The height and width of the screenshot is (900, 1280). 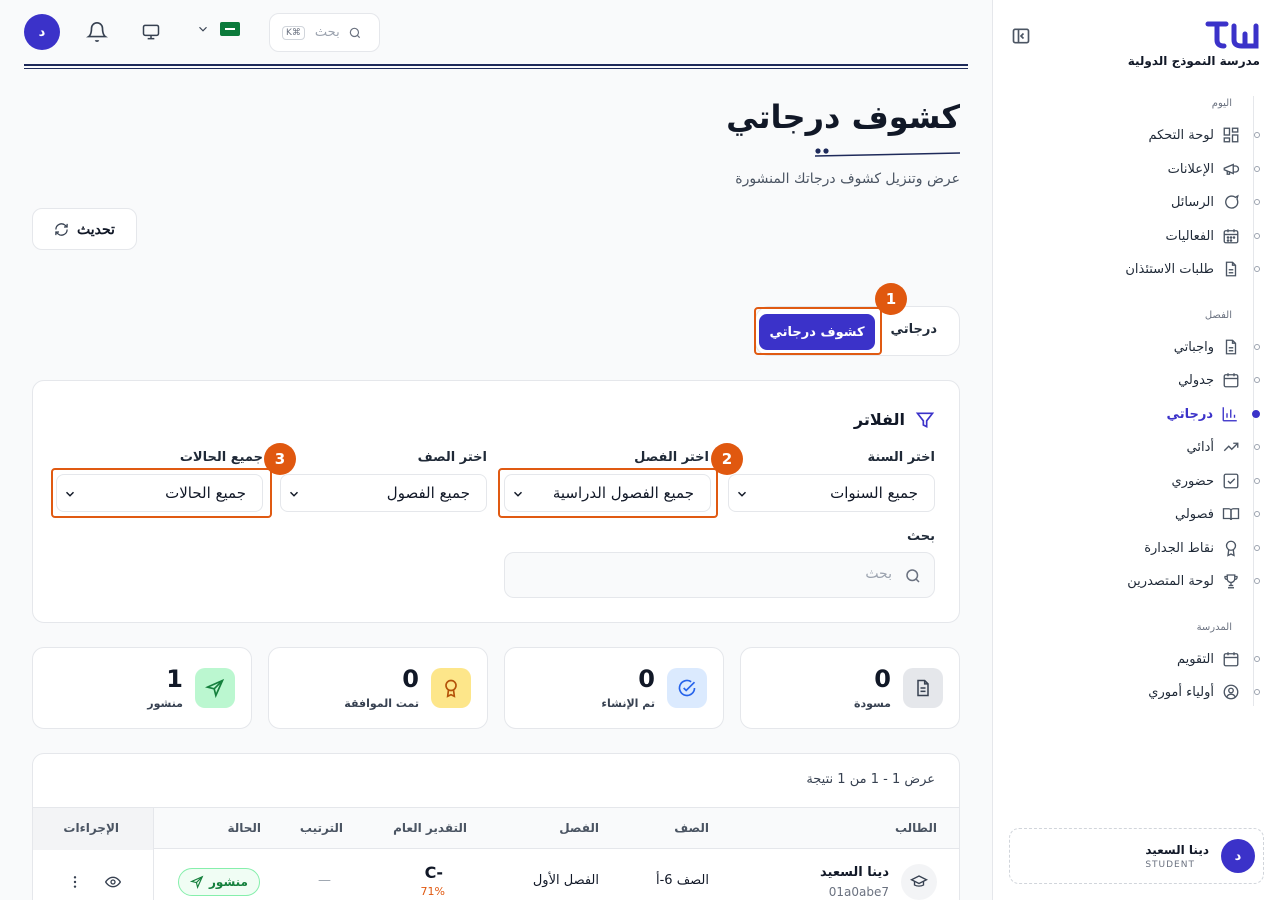 What do you see at coordinates (887, 152) in the screenshot?
I see `title-underline-decoration` at bounding box center [887, 152].